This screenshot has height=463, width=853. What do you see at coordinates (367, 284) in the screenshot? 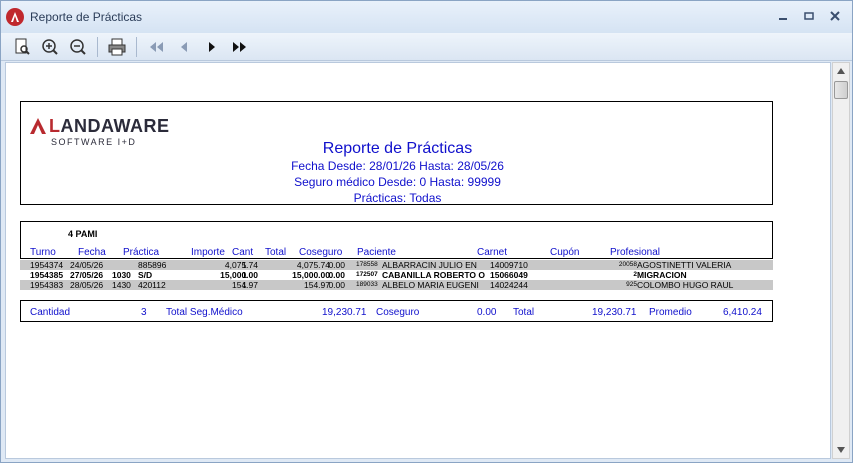
I see `cell-patient-id: 189033` at bounding box center [367, 284].